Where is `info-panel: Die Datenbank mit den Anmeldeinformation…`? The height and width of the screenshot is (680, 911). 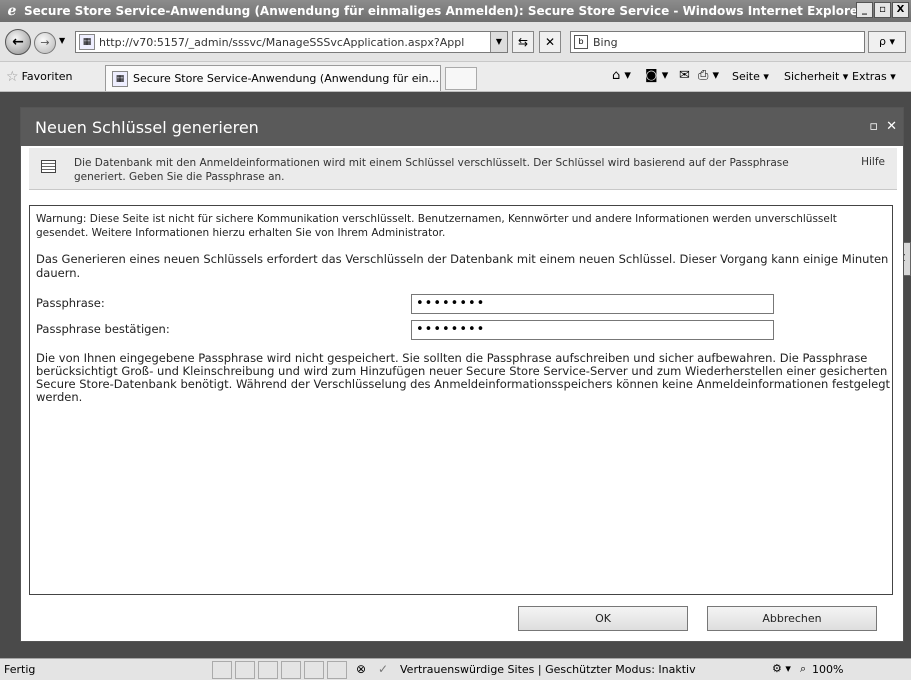
info-panel: Die Datenbank mit den Anmeldeinformation… is located at coordinates (463, 169).